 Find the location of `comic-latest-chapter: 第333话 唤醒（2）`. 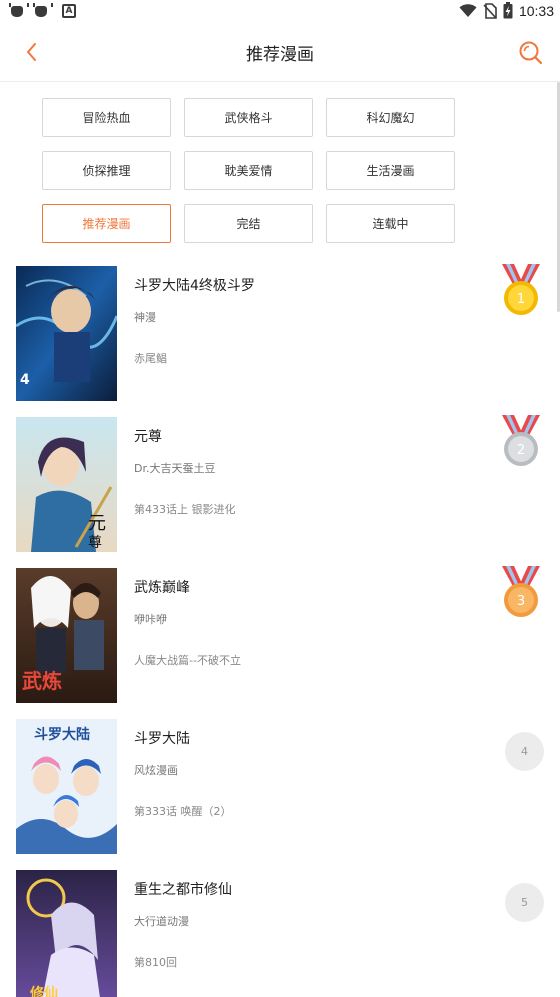

comic-latest-chapter: 第333话 唤醒（2） is located at coordinates (183, 811).